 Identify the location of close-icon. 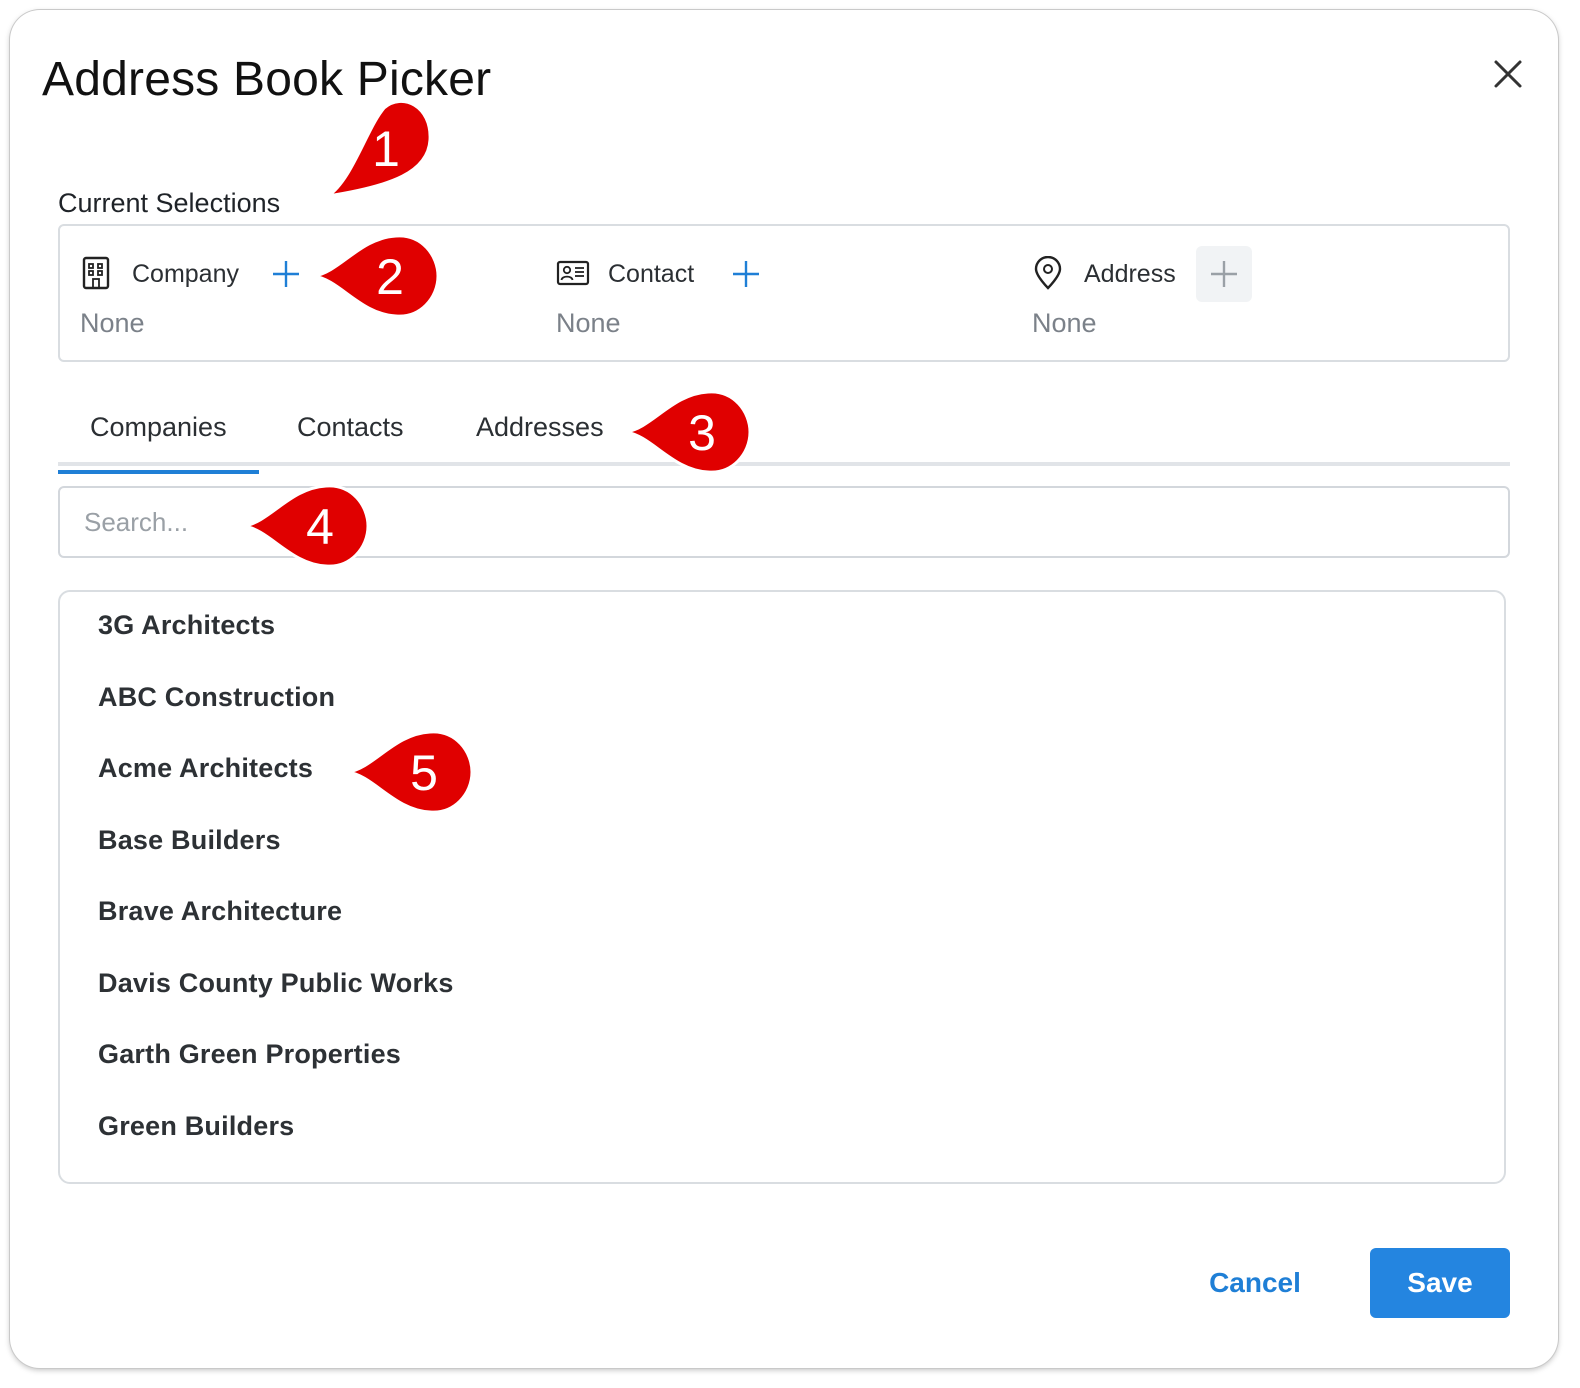
(1508, 74).